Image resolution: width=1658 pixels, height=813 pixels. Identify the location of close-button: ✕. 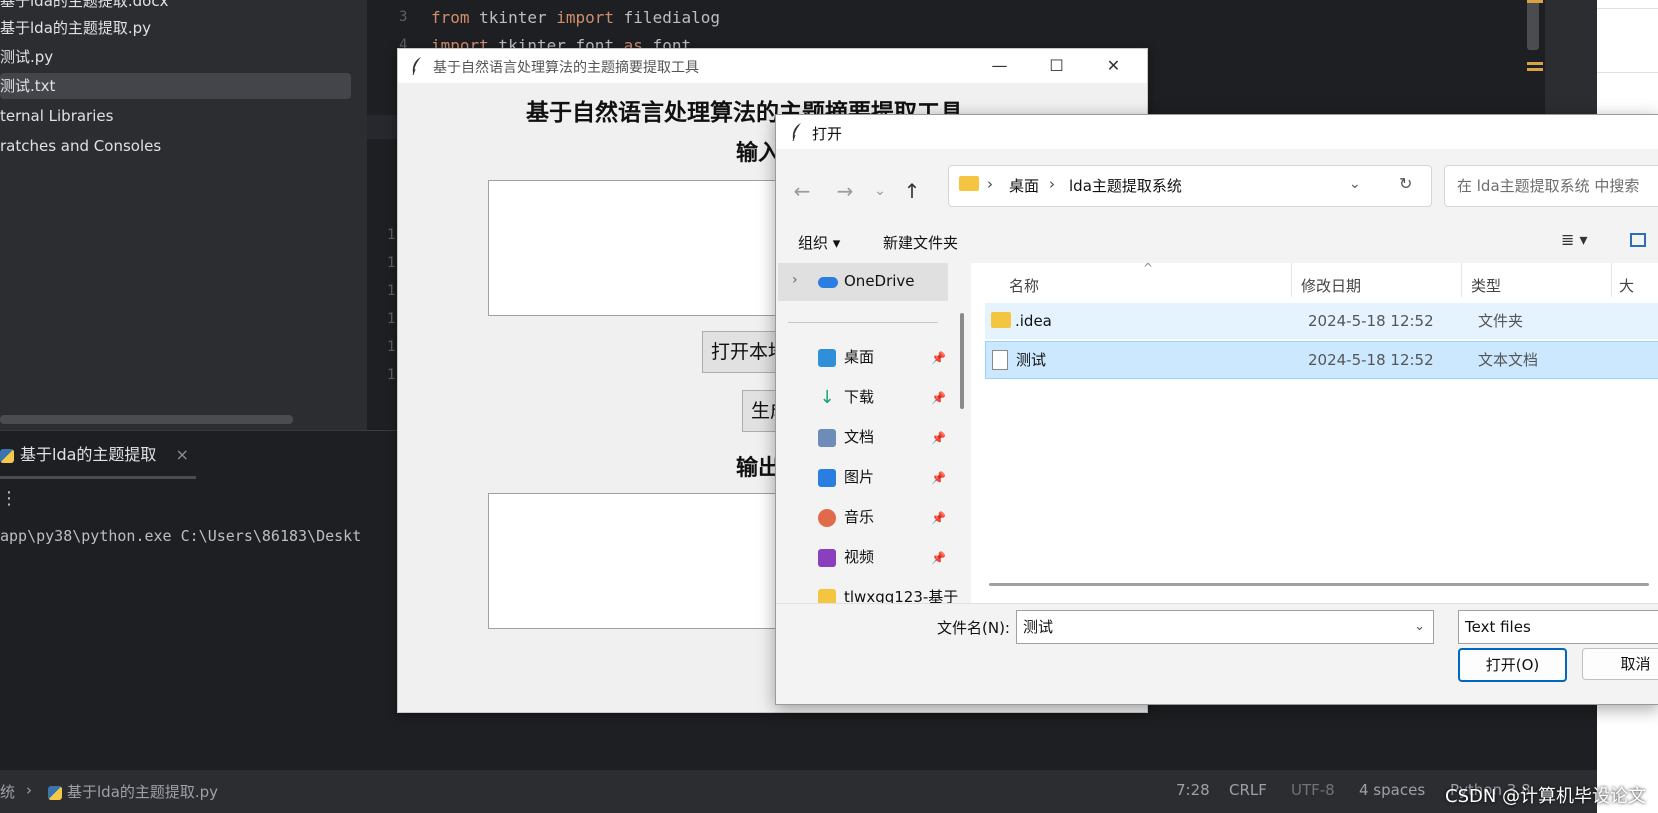
(1113, 66).